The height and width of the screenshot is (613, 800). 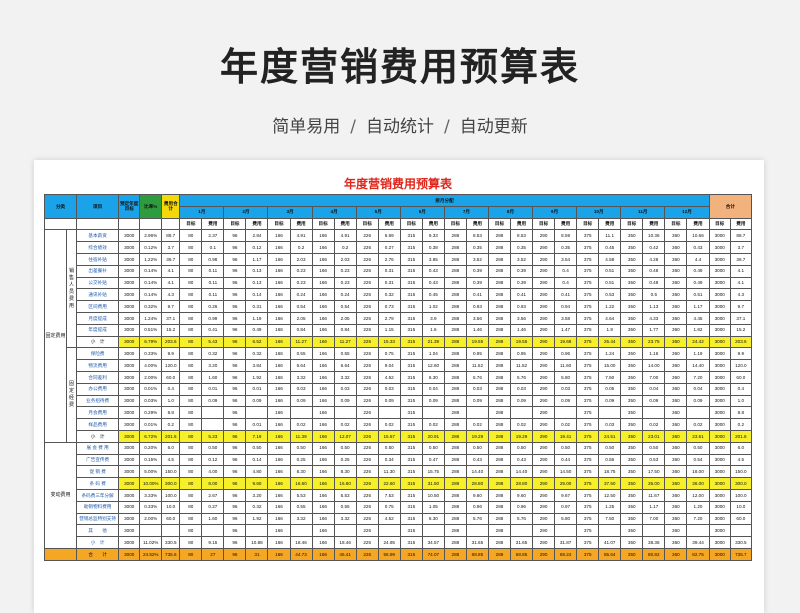 What do you see at coordinates (741, 295) in the screenshot?
I see `value-cell: 4.3` at bounding box center [741, 295].